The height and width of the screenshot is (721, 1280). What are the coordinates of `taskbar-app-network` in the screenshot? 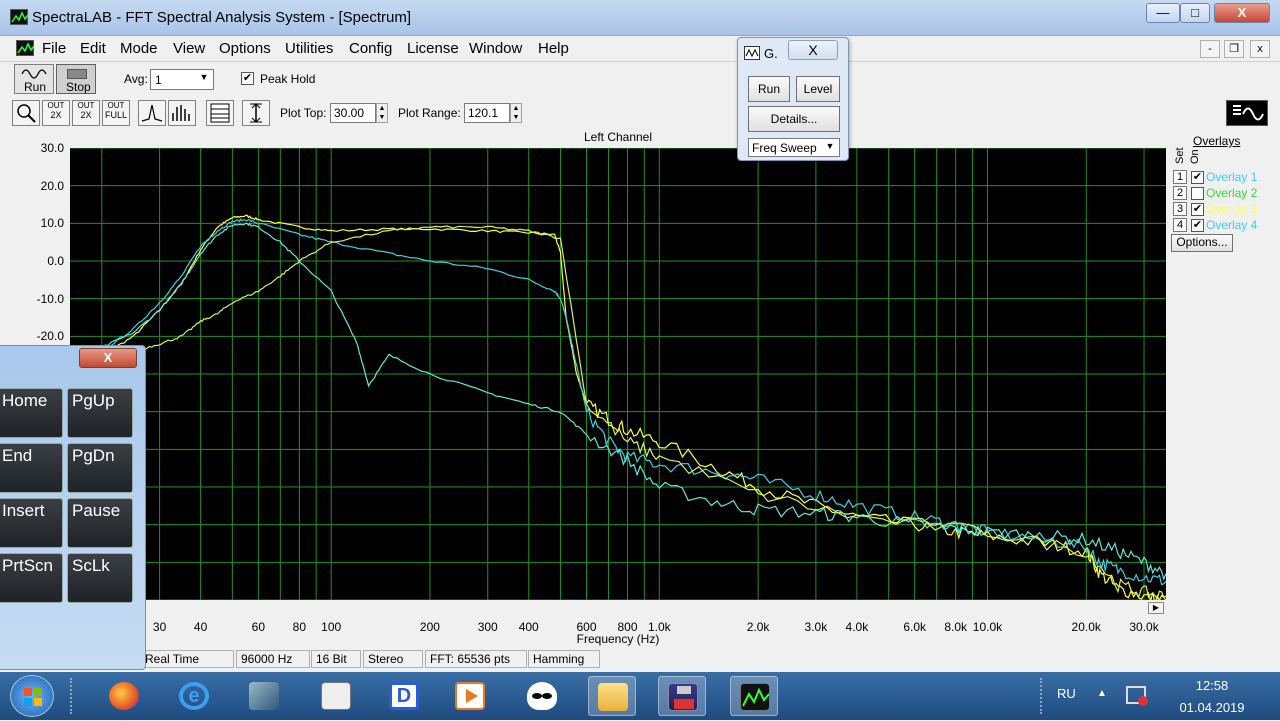 It's located at (264, 696).